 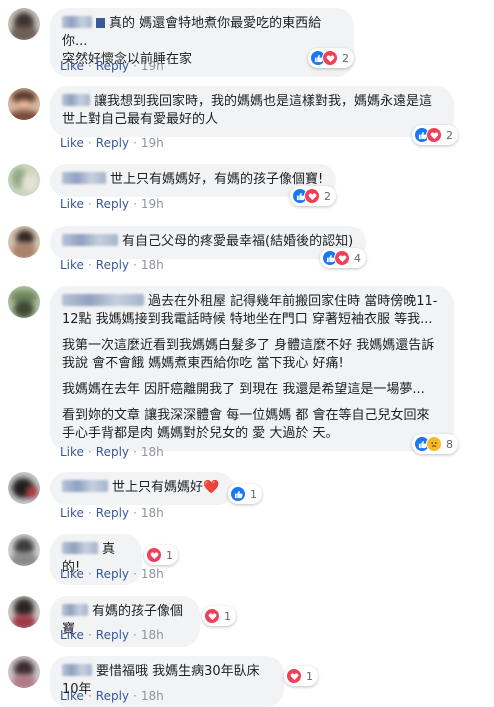 I want to click on author-name-fragment, so click(x=100, y=23).